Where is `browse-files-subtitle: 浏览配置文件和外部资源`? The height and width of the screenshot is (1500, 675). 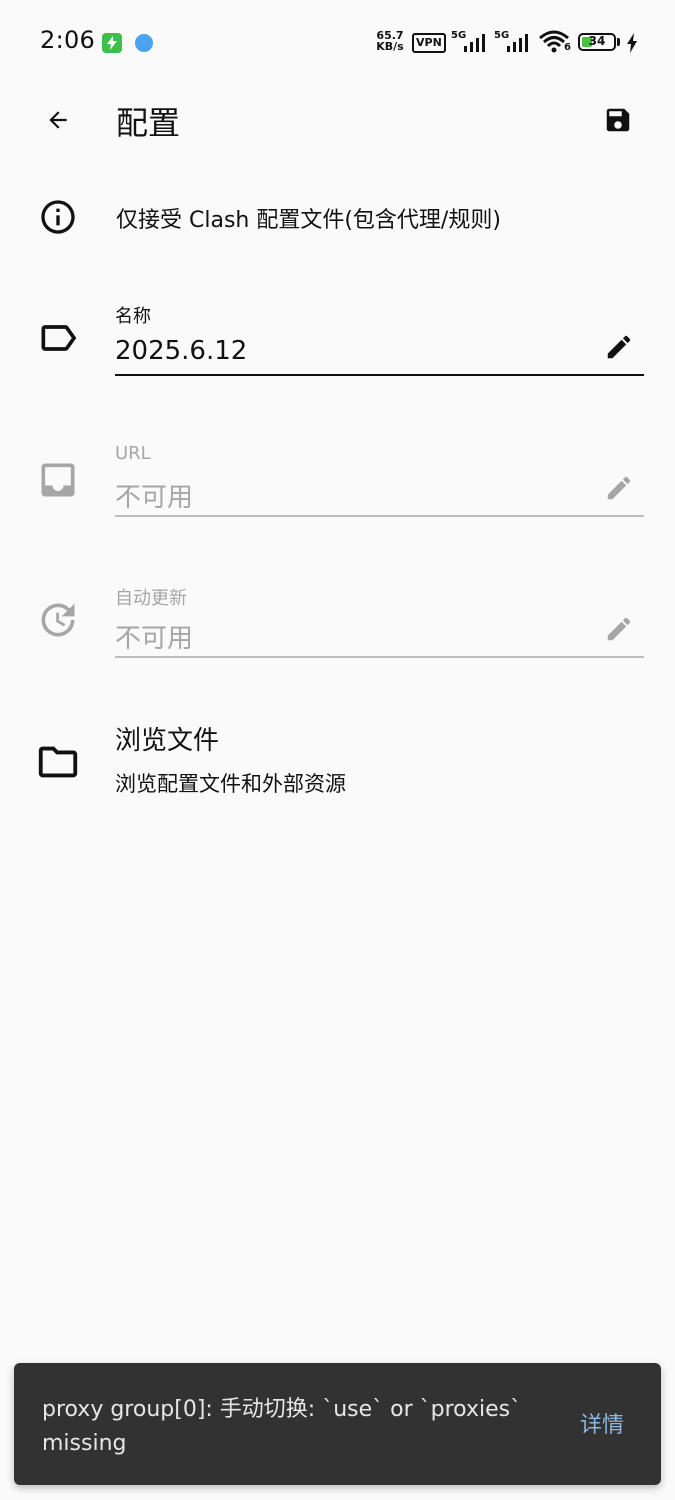
browse-files-subtitle: 浏览配置文件和外部资源 is located at coordinates (230, 784).